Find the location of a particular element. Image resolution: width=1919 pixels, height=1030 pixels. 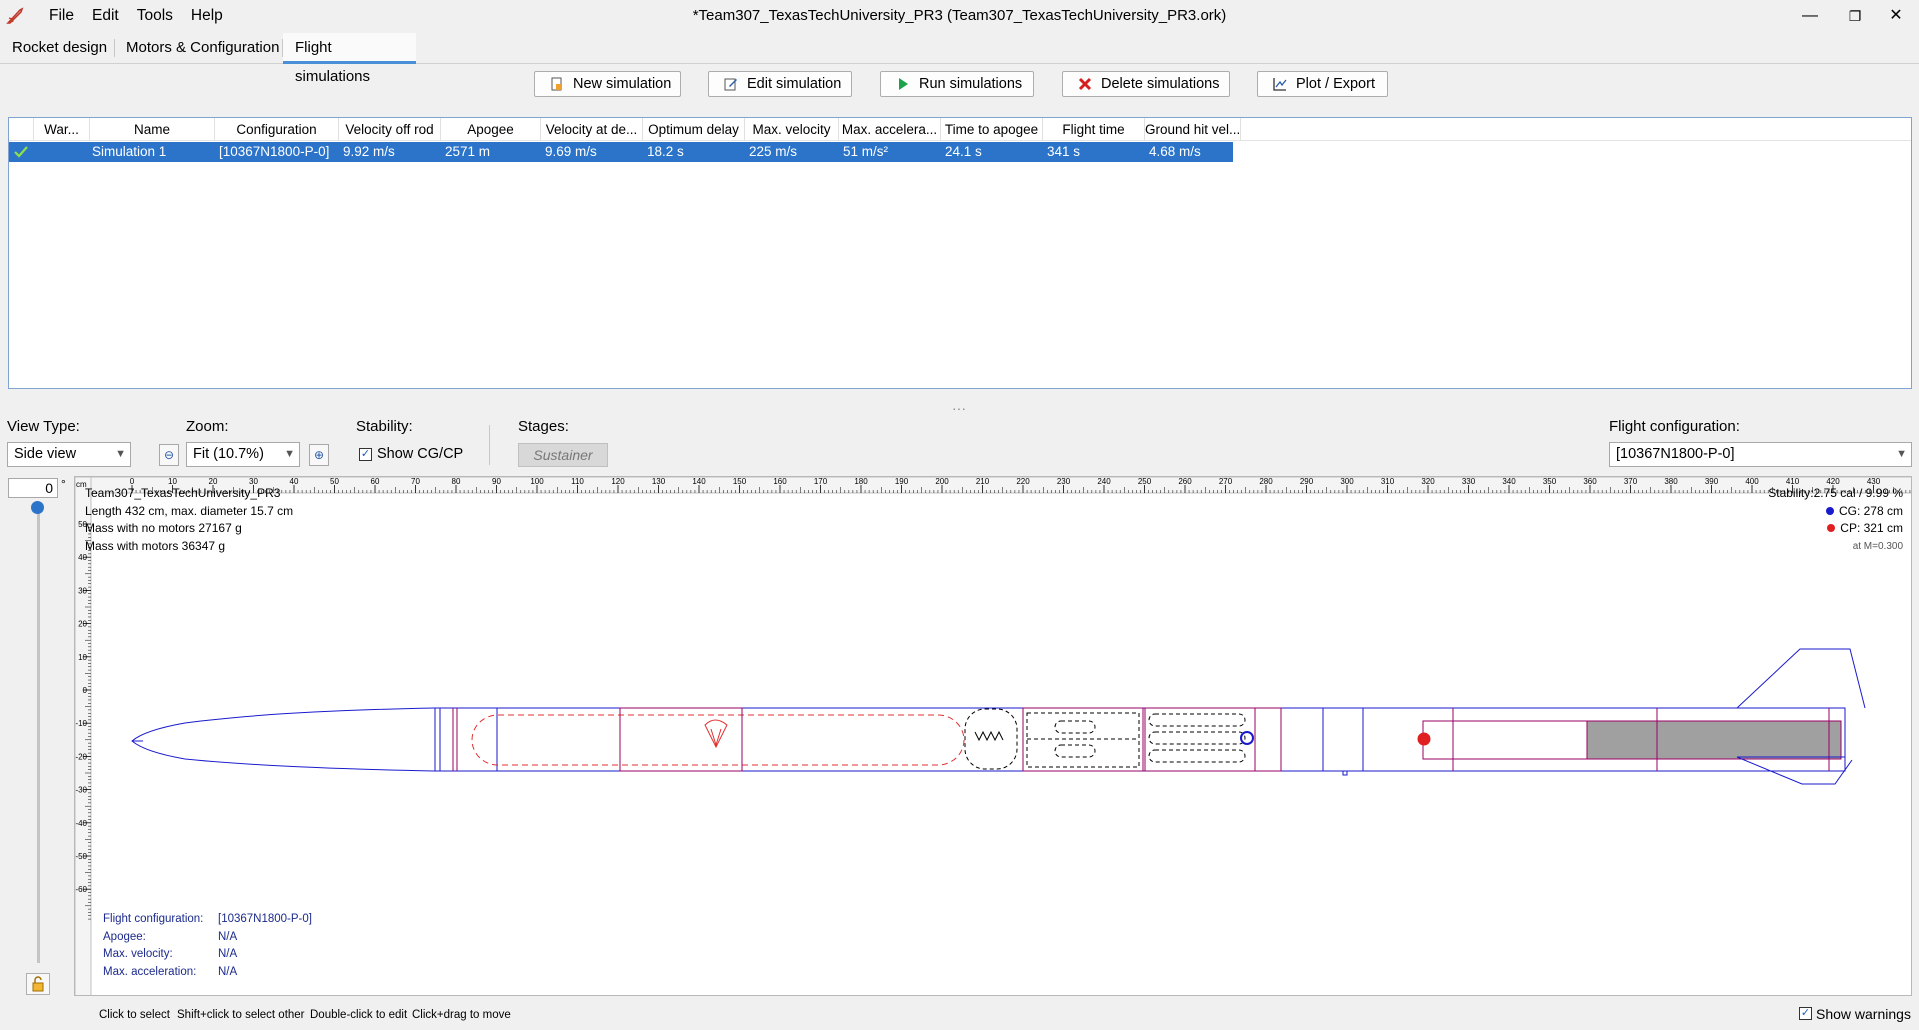

new-simulation-button: New simulation is located at coordinates (607, 84).